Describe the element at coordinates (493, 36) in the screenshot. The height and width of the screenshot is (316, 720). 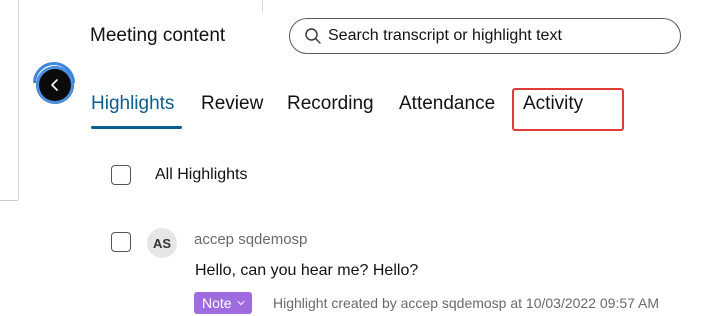
I see `search-input` at that location.